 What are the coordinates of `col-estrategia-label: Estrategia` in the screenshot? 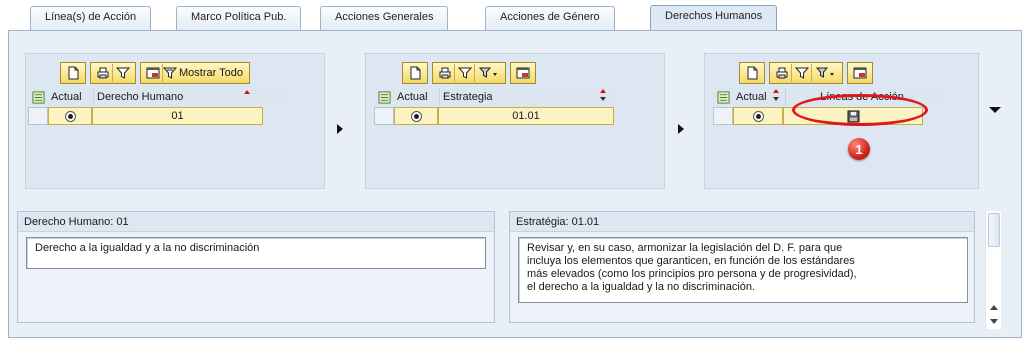 It's located at (468, 97).